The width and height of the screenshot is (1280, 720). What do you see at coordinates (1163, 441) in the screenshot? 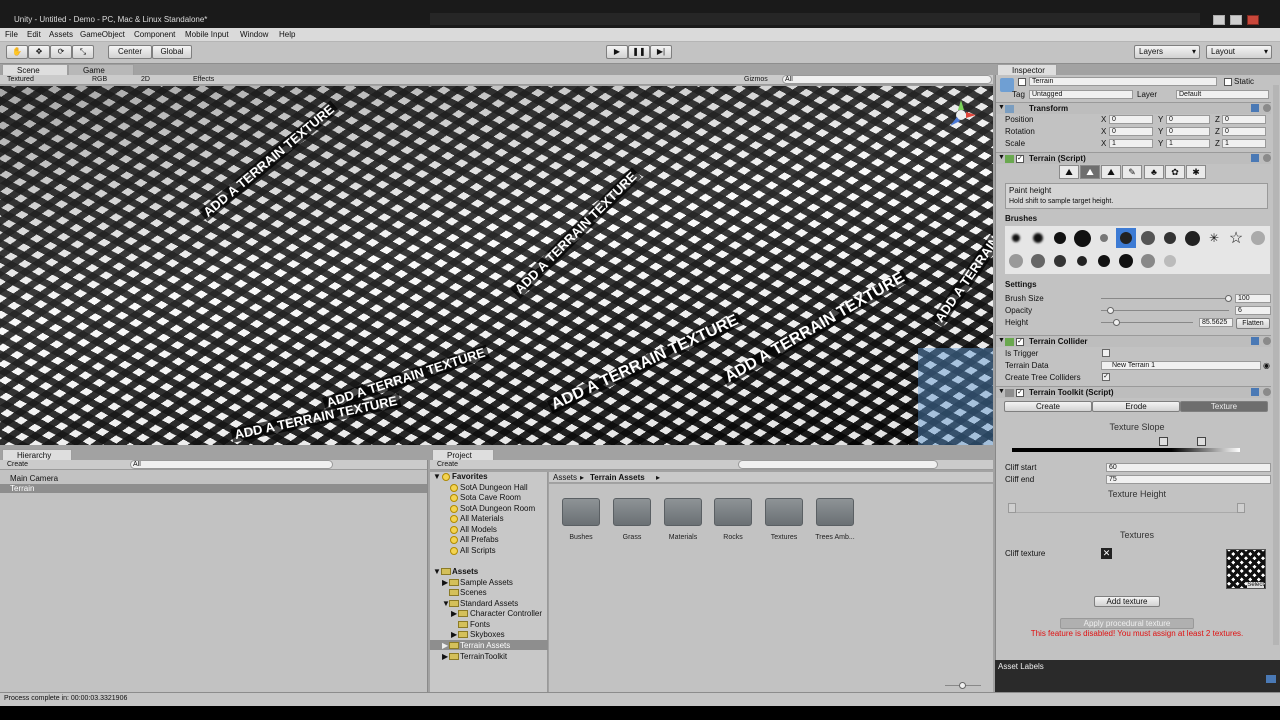
I see `slope-start-handle` at bounding box center [1163, 441].